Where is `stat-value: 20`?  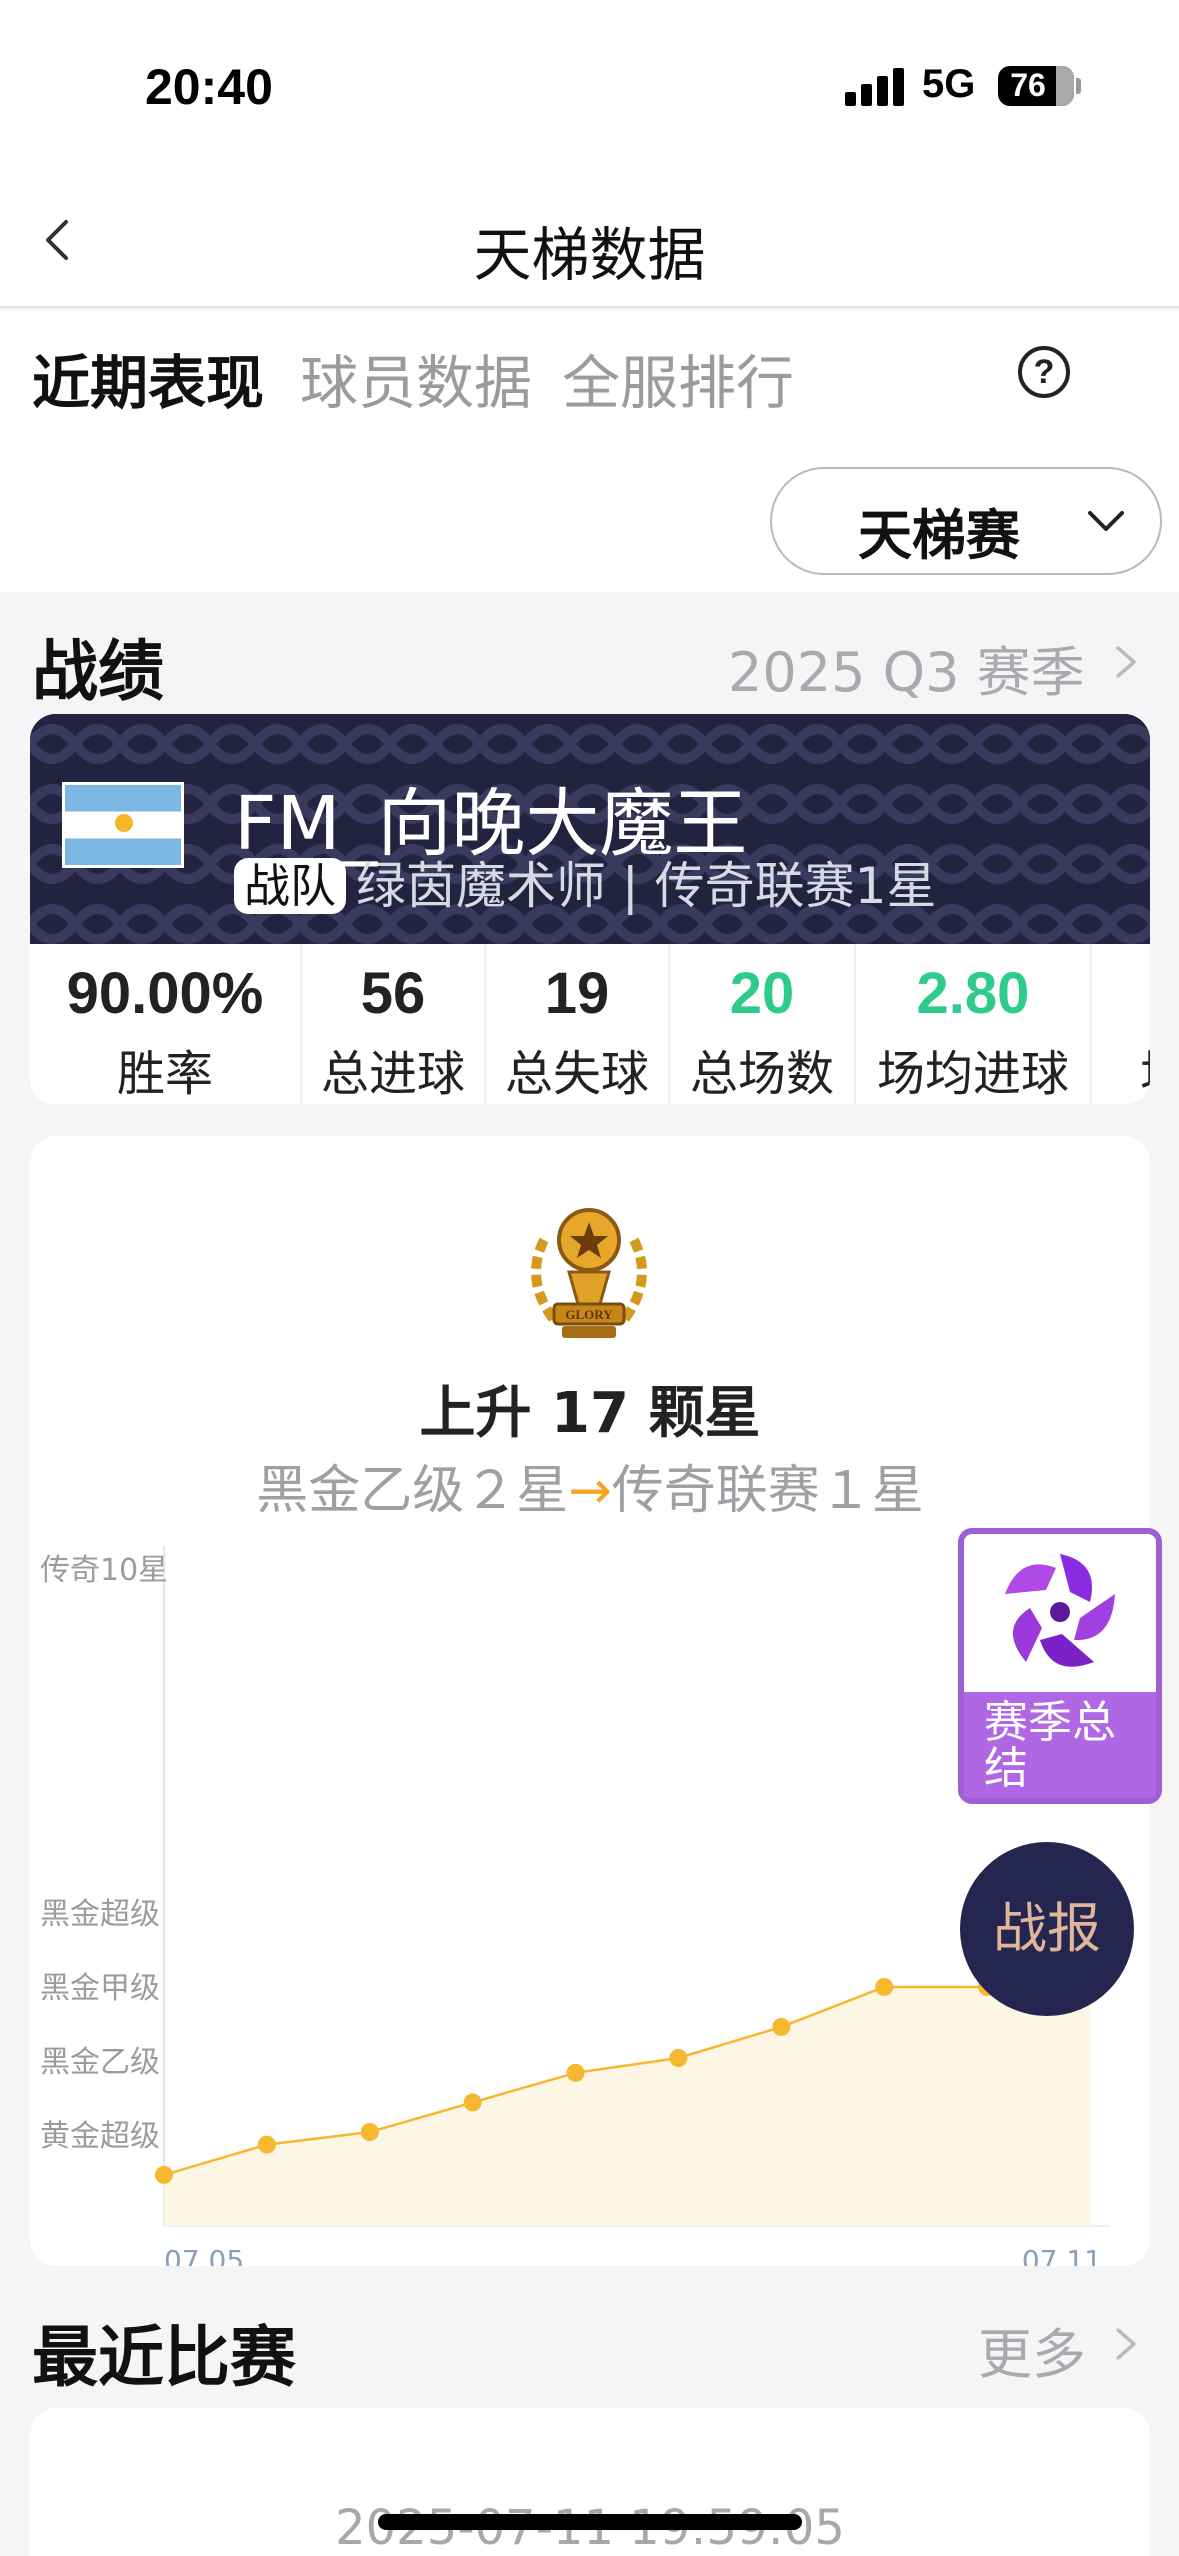
stat-value: 20 is located at coordinates (762, 993).